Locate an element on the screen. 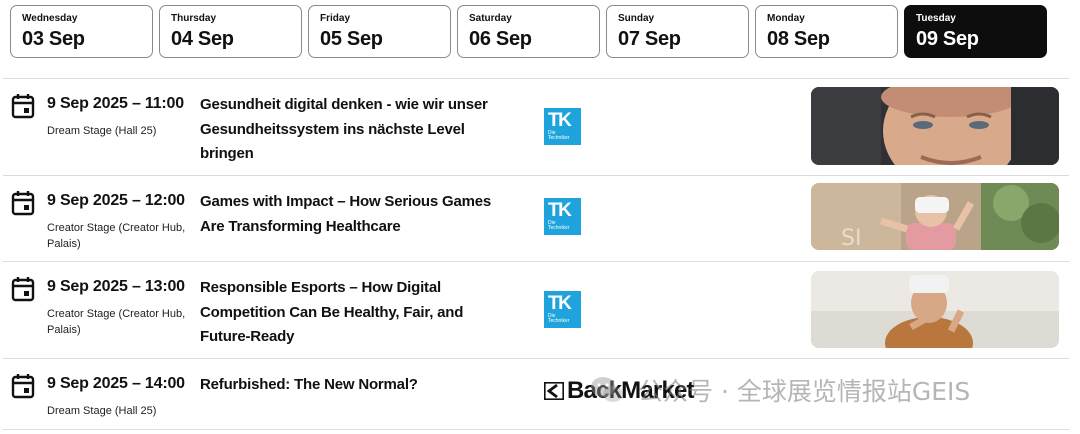 The image size is (1080, 434). day-date: 08 Sep is located at coordinates (798, 39).